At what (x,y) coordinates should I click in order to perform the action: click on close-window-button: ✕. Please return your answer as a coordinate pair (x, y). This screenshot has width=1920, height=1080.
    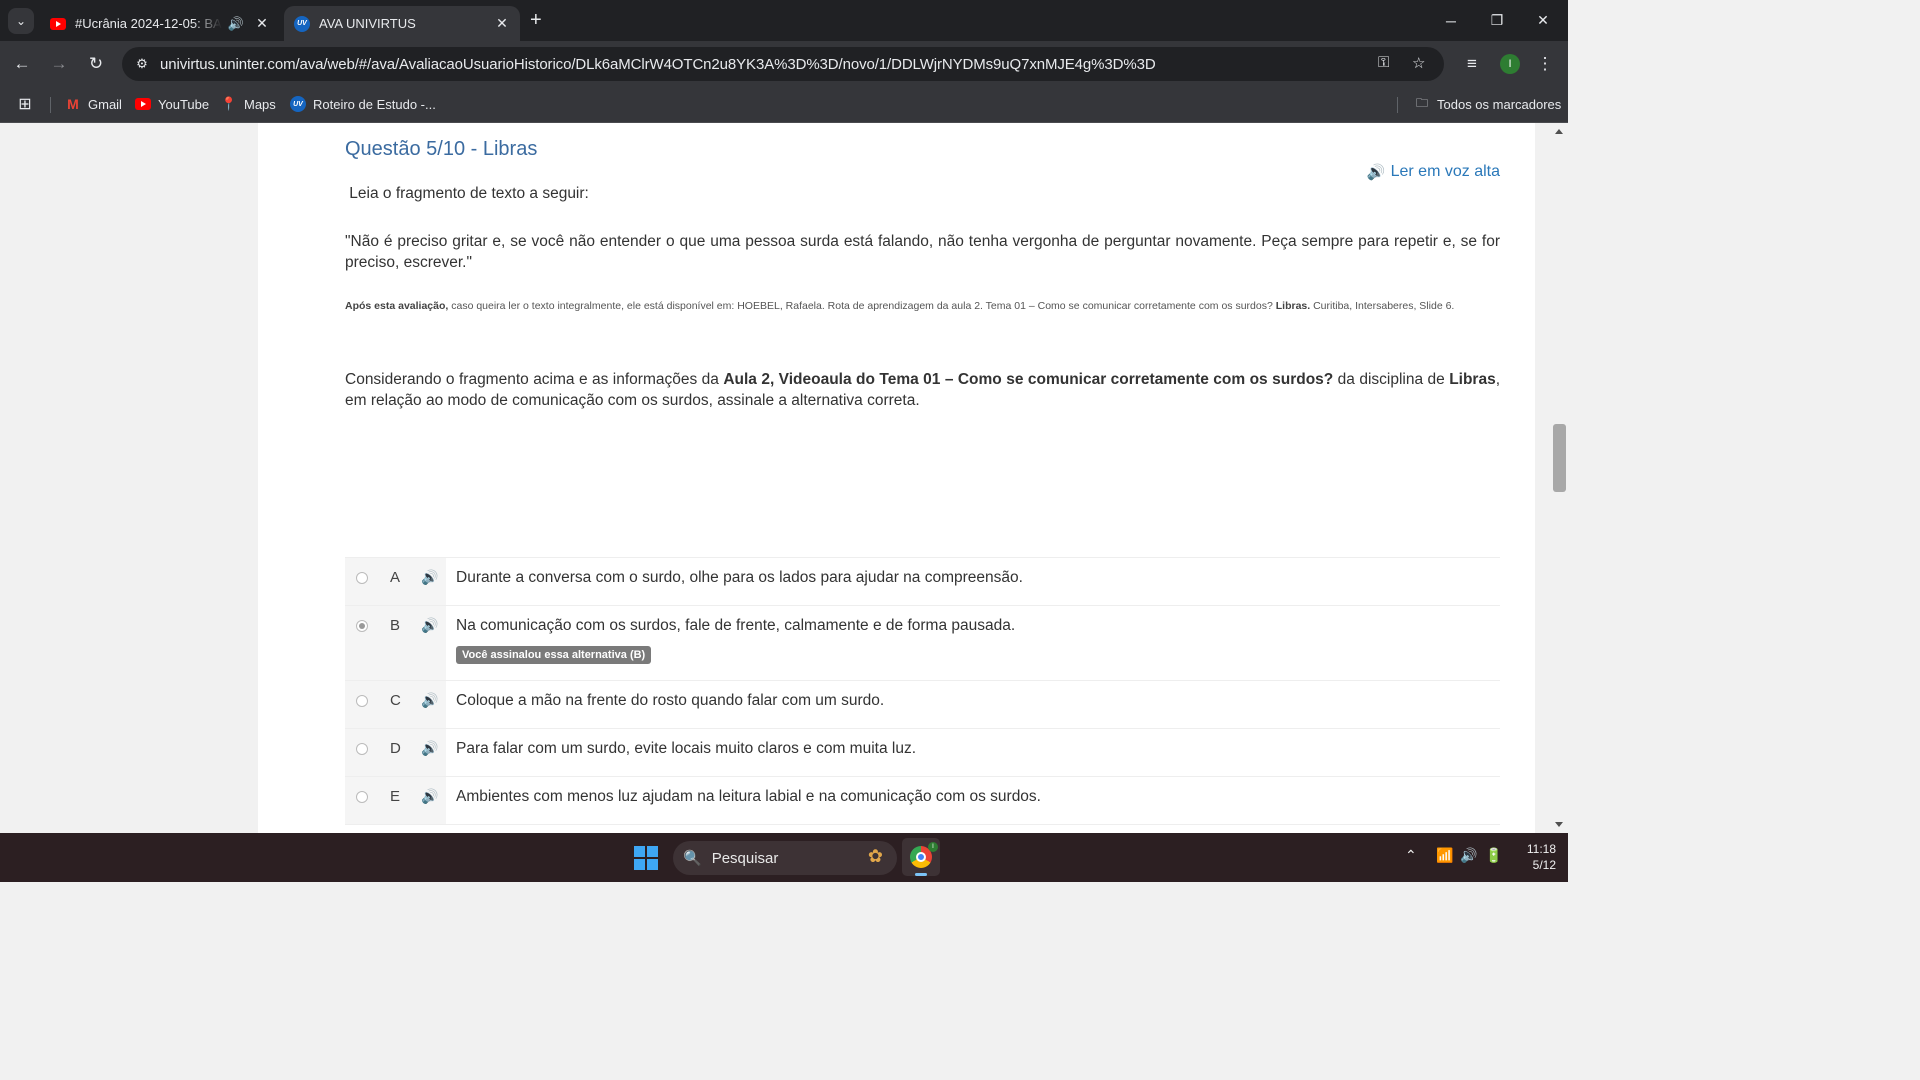
    Looking at the image, I should click on (1543, 20).